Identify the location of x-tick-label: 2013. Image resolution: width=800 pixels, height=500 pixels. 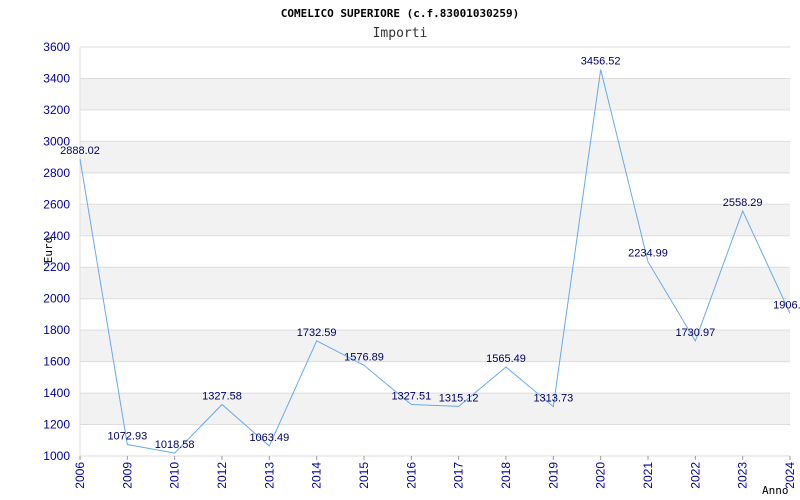
(269, 475).